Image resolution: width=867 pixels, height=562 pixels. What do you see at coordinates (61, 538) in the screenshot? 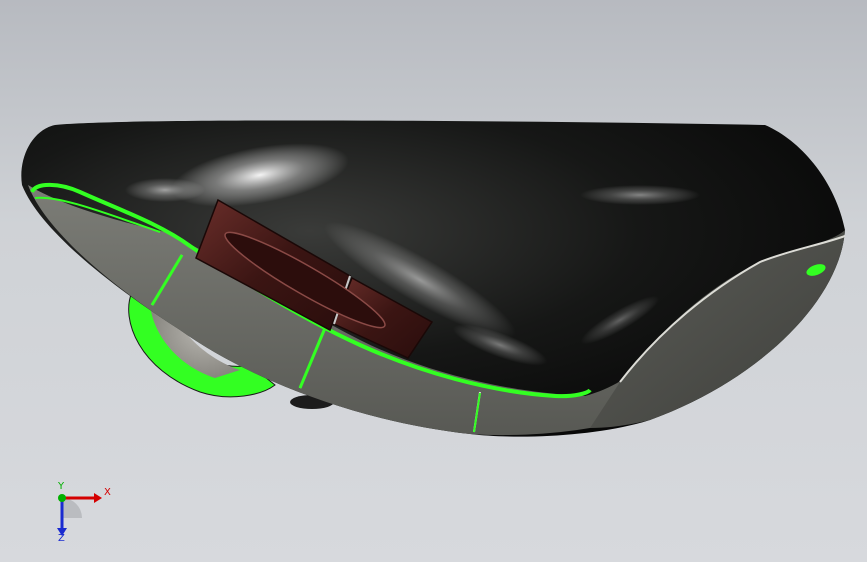
I see `z-axis-label: Z` at bounding box center [61, 538].